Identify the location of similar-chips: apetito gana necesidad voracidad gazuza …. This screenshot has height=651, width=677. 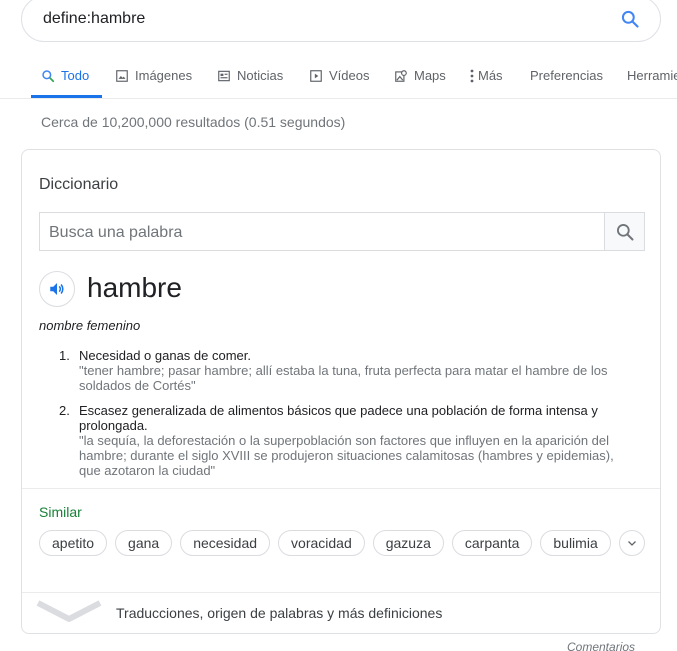
(342, 543).